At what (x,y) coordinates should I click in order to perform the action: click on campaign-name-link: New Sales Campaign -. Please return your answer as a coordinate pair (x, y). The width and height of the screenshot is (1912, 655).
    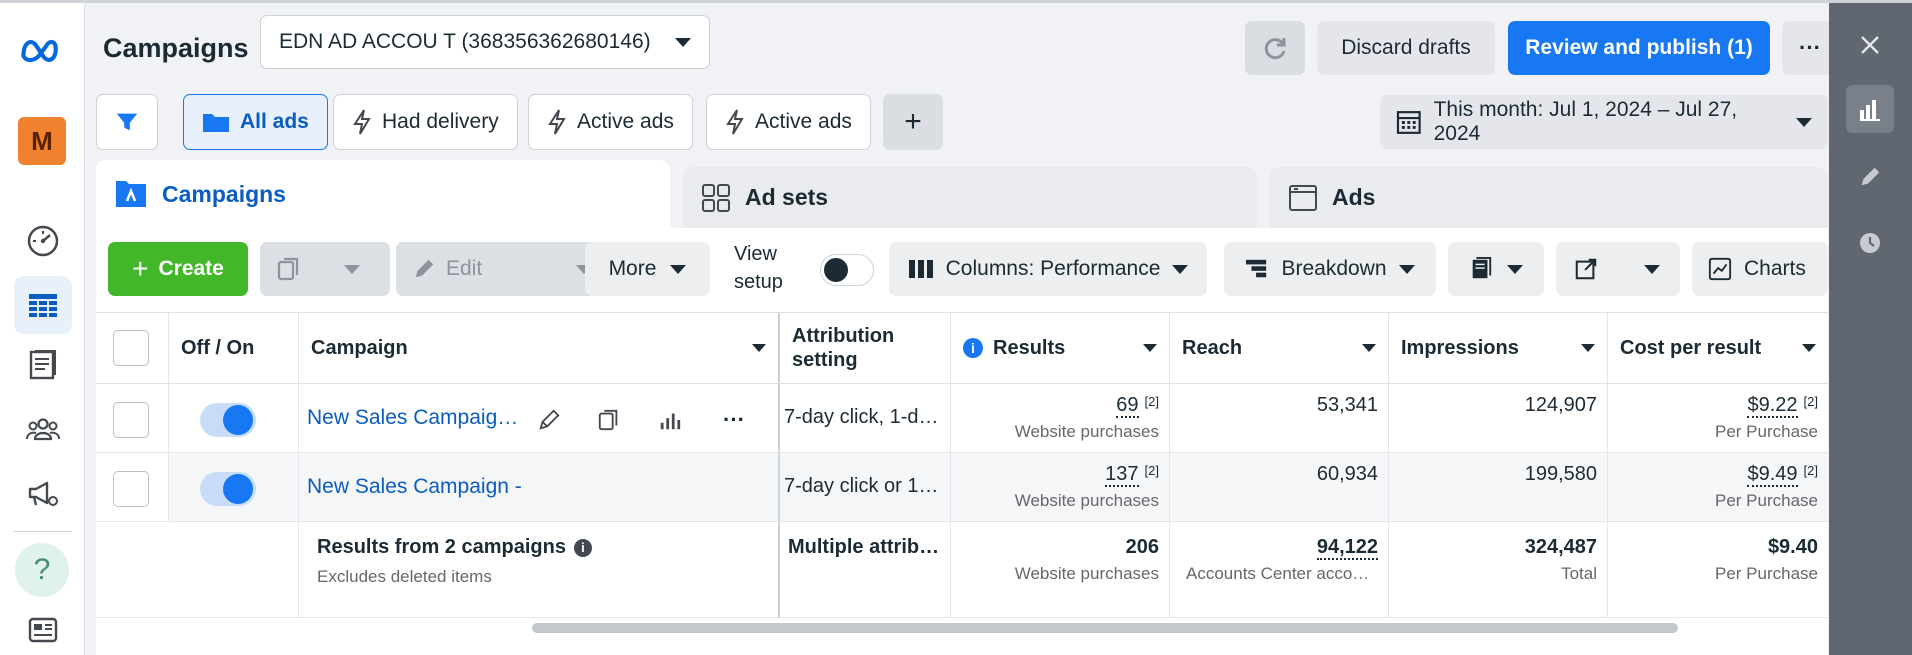
    Looking at the image, I should click on (414, 487).